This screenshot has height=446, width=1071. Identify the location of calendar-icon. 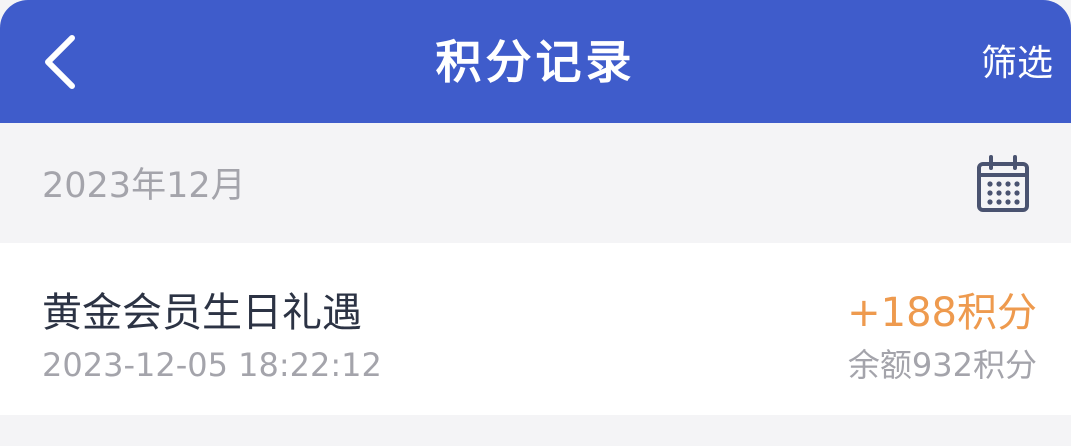
(1003, 183).